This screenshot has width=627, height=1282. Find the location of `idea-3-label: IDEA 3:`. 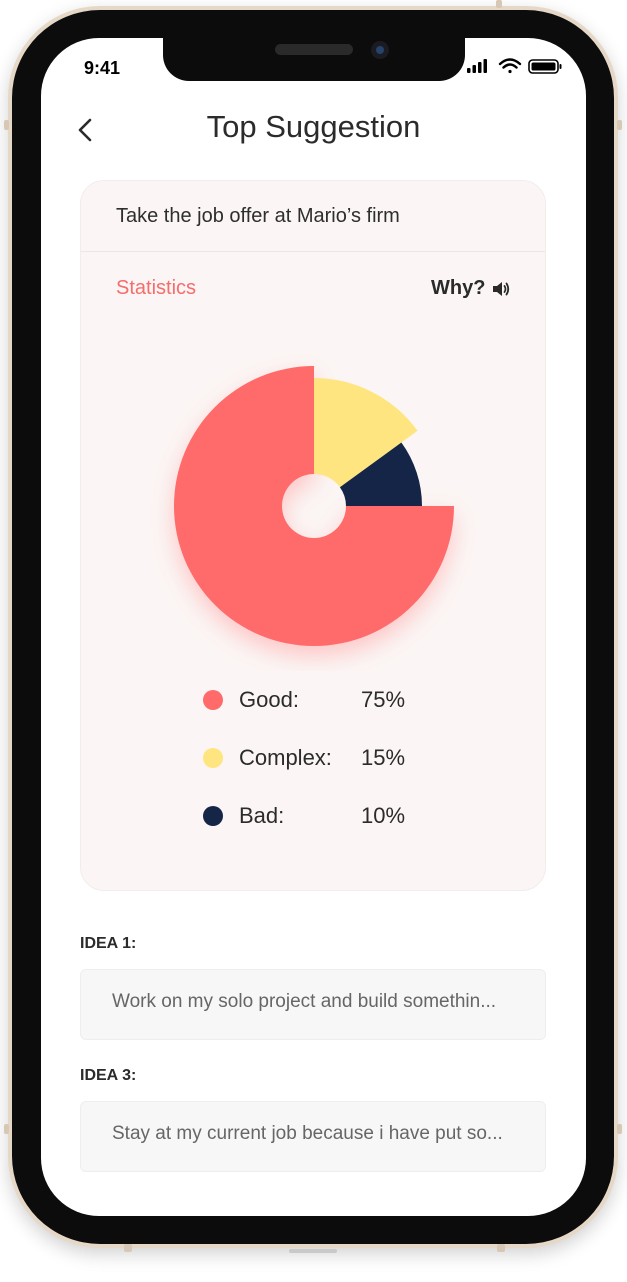

idea-3-label: IDEA 3: is located at coordinates (108, 1075).